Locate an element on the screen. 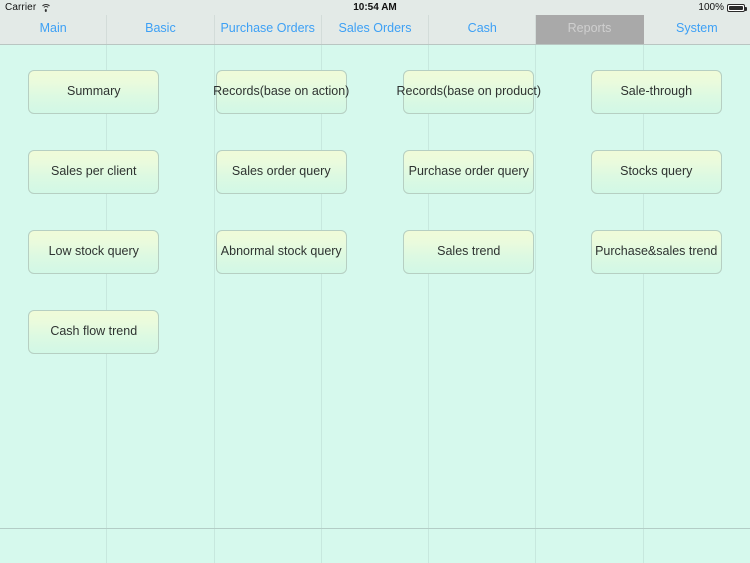 The image size is (750, 563). grid-cell: Purchase order query is located at coordinates (469, 190).